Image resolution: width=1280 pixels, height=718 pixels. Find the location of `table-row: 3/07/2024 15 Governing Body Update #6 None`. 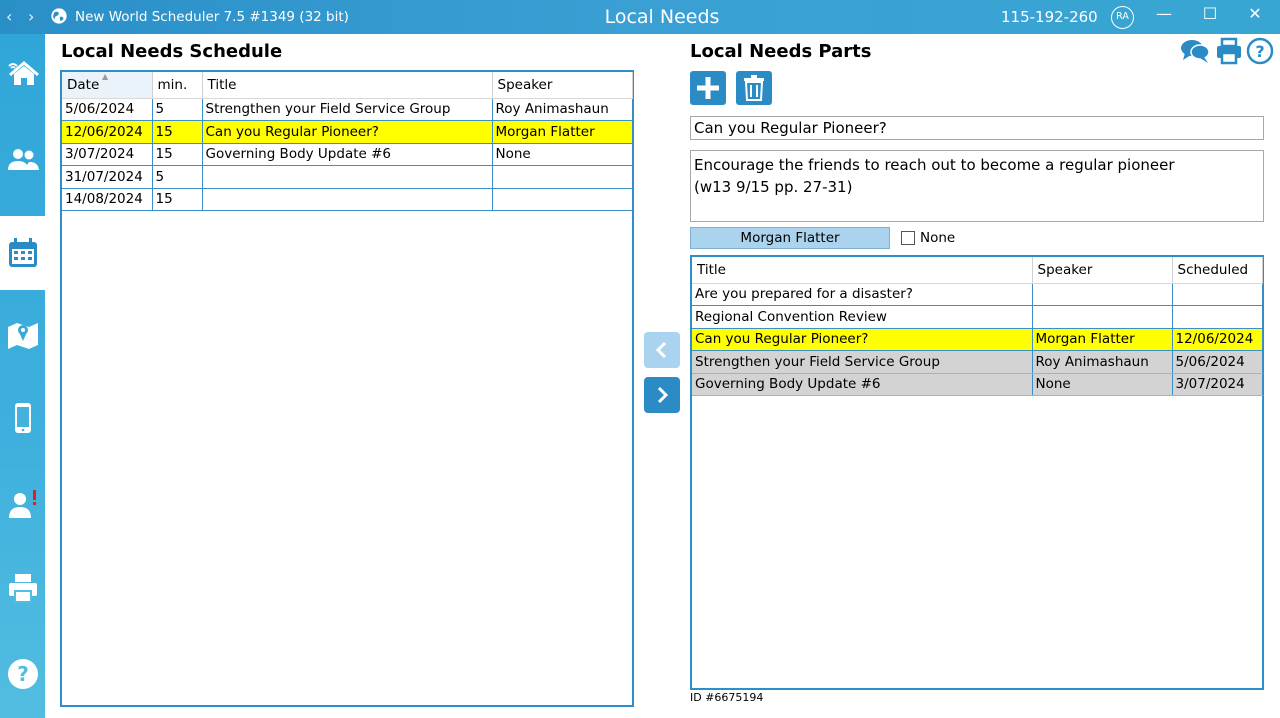

table-row: 3/07/2024 15 Governing Body Update #6 None is located at coordinates (347, 154).